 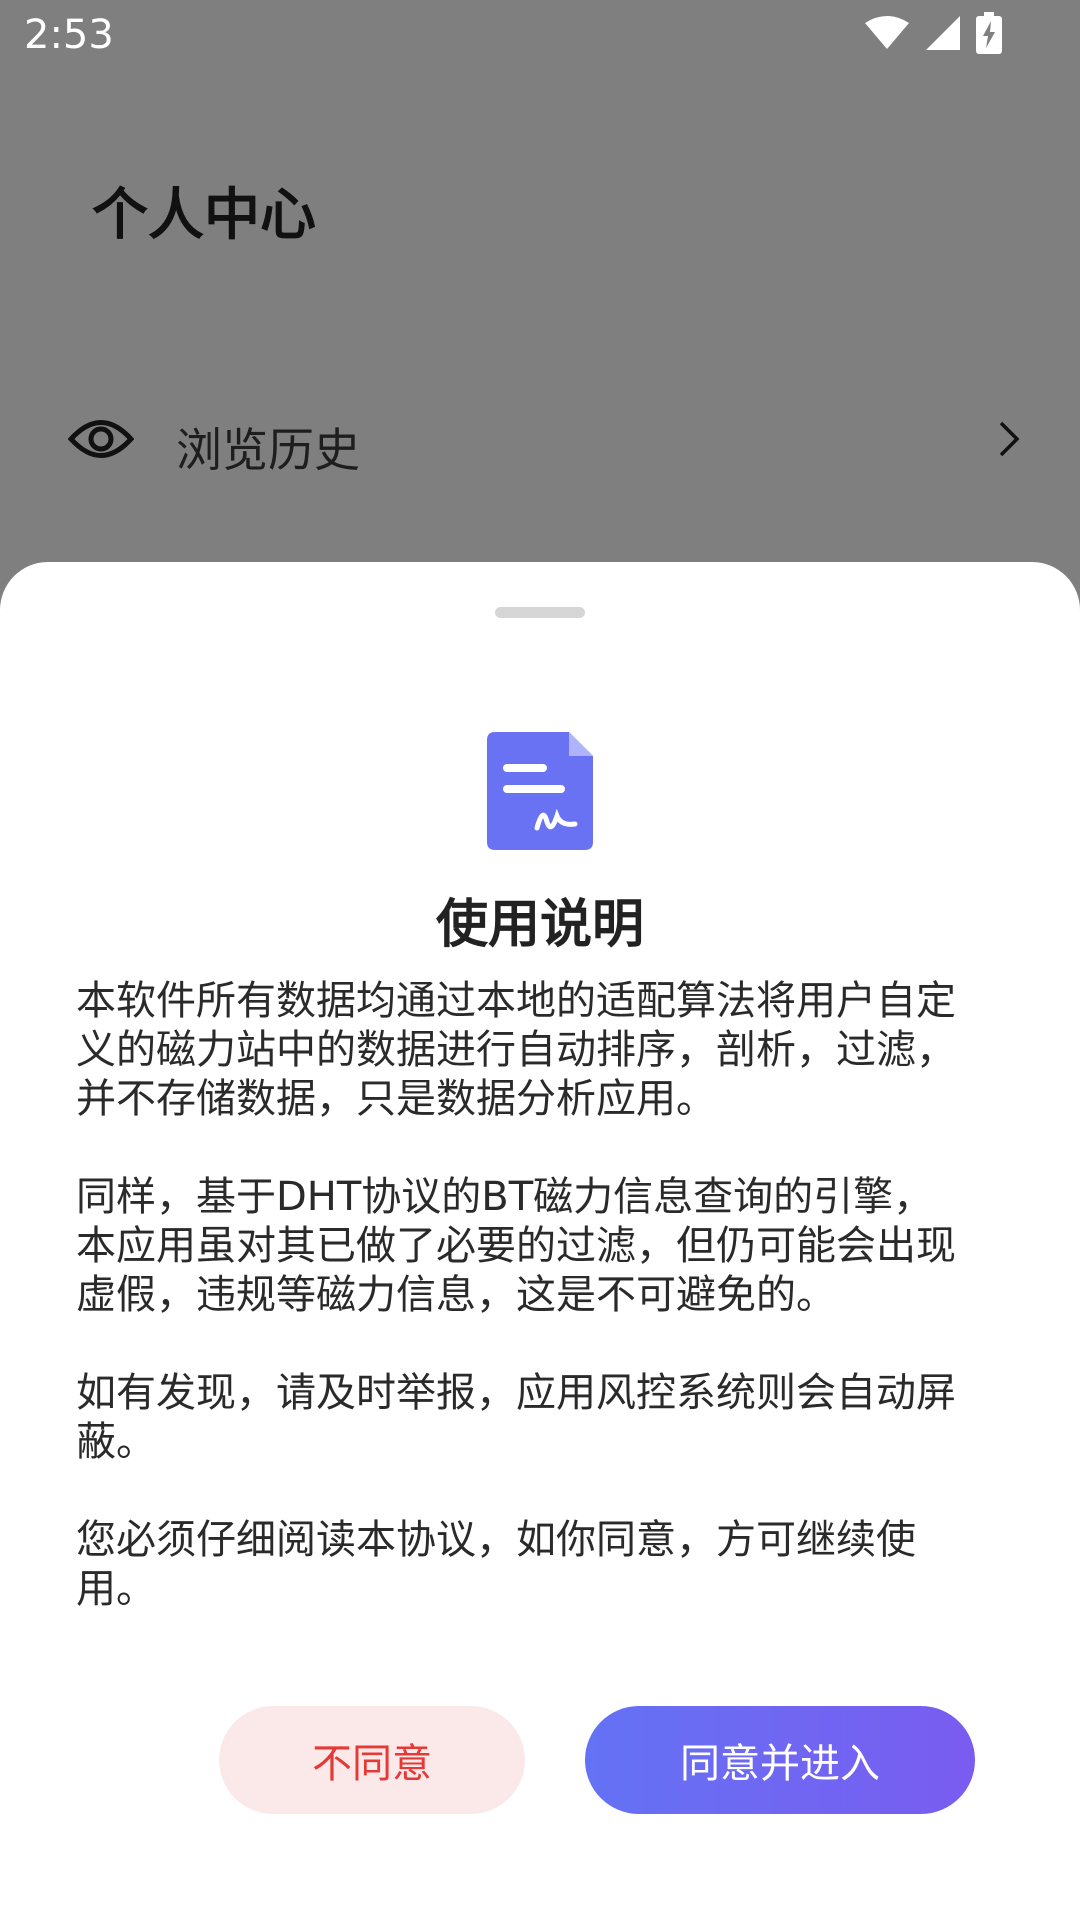 What do you see at coordinates (496, 1564) in the screenshot?
I see `dialog-paragraph: 您必须仔细阅读本协议，如你同意，方可继续使 用。` at bounding box center [496, 1564].